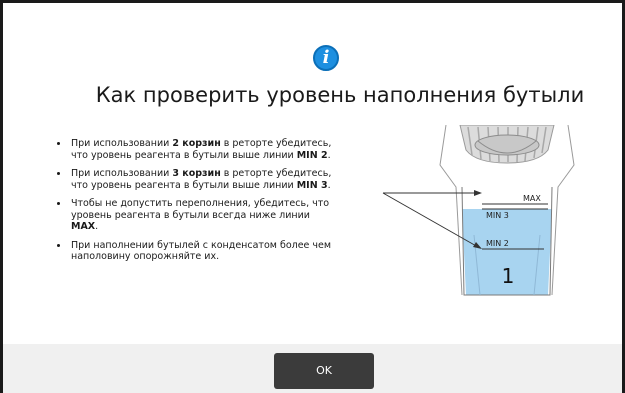 This screenshot has height=393, width=625. I want to click on dialog-title: Как проверить уровень наполнения бутыли, so click(340, 95).